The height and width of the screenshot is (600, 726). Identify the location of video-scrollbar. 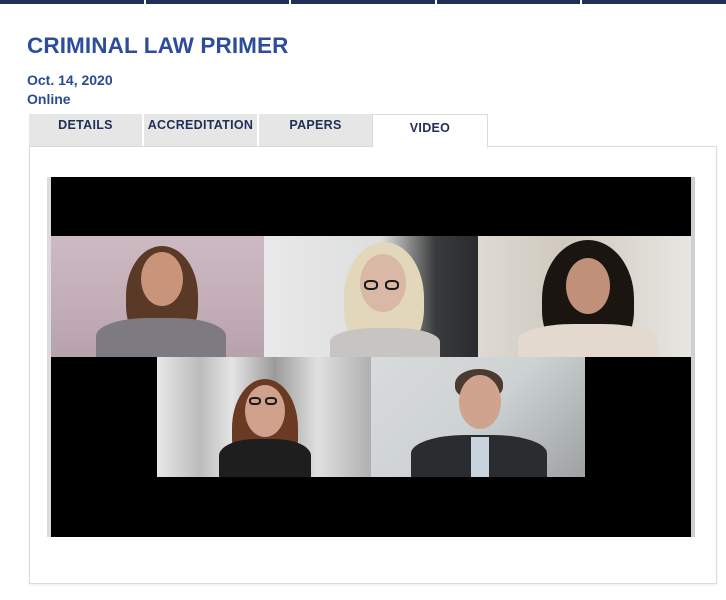
(693, 357).